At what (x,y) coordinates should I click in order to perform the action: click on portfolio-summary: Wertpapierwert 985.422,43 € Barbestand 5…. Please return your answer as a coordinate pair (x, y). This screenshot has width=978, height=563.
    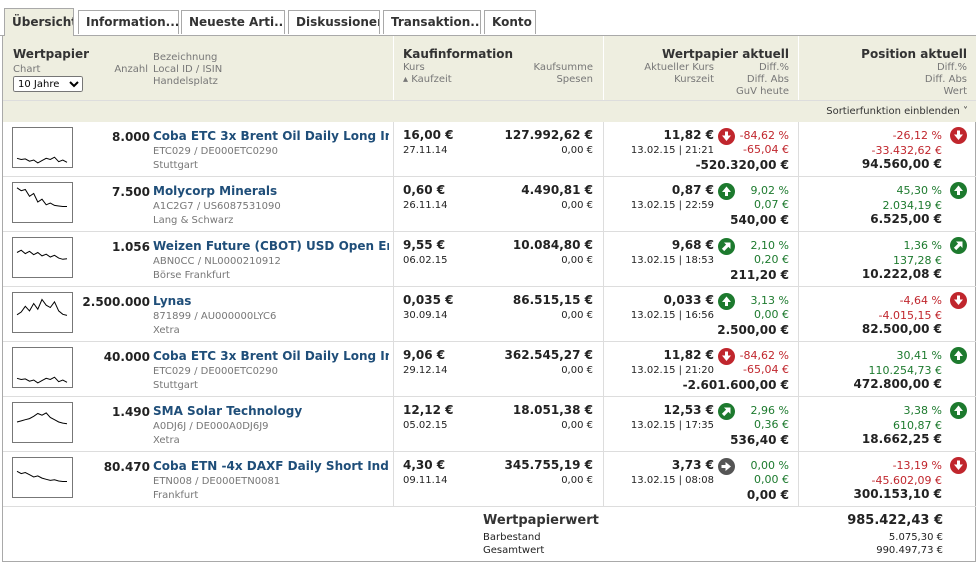
    Looking at the image, I should click on (489, 534).